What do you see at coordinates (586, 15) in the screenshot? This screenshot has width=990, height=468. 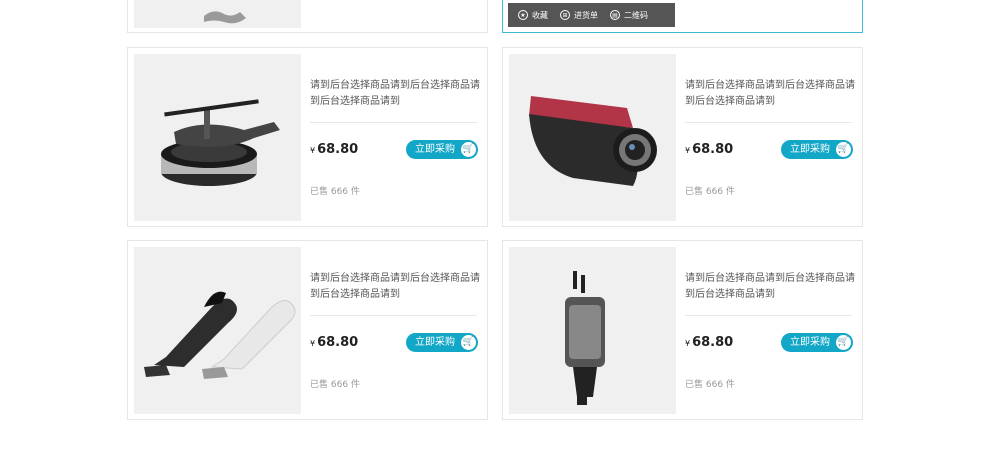 I see `order-list-label: 进货单` at bounding box center [586, 15].